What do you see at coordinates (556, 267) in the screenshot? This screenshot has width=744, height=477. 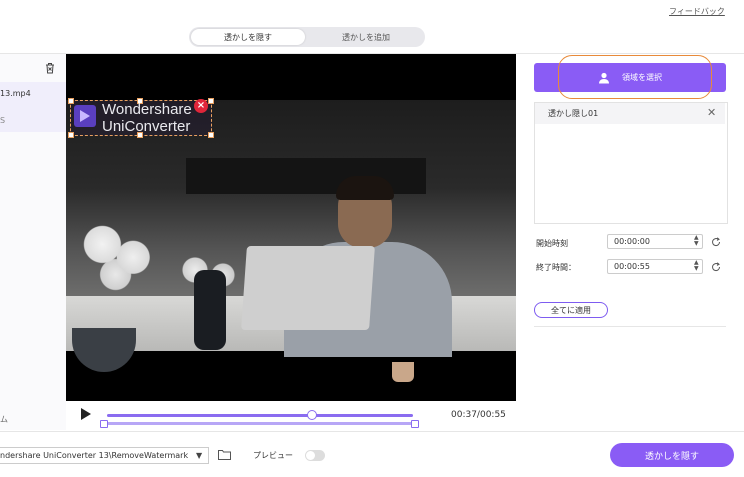 I see `end-time-label: 終了時間：` at bounding box center [556, 267].